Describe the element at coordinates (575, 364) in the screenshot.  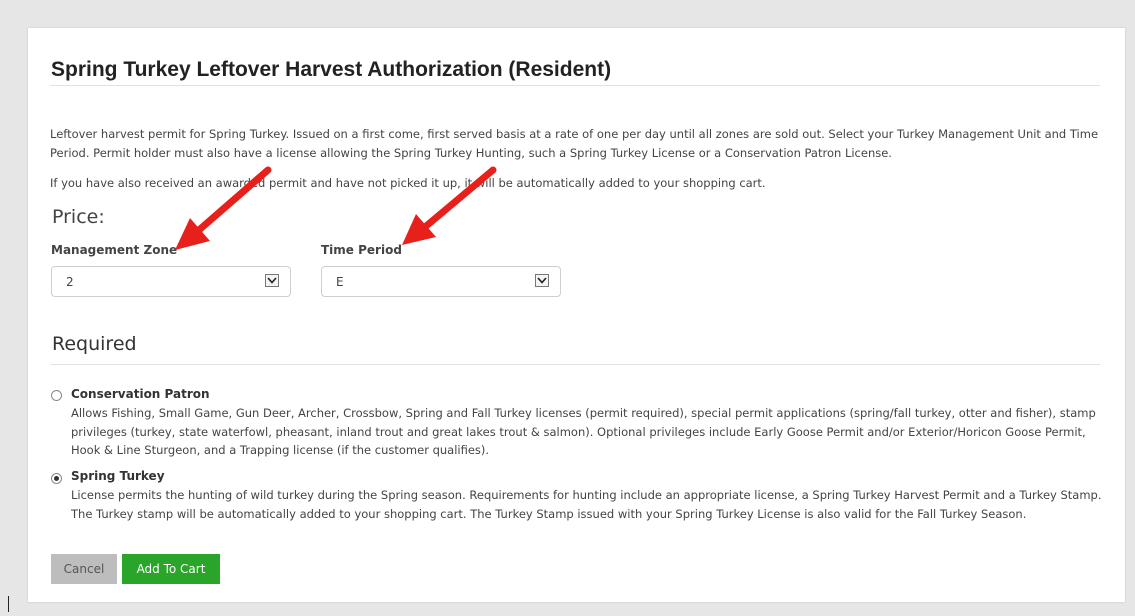
I see `required-divider` at that location.